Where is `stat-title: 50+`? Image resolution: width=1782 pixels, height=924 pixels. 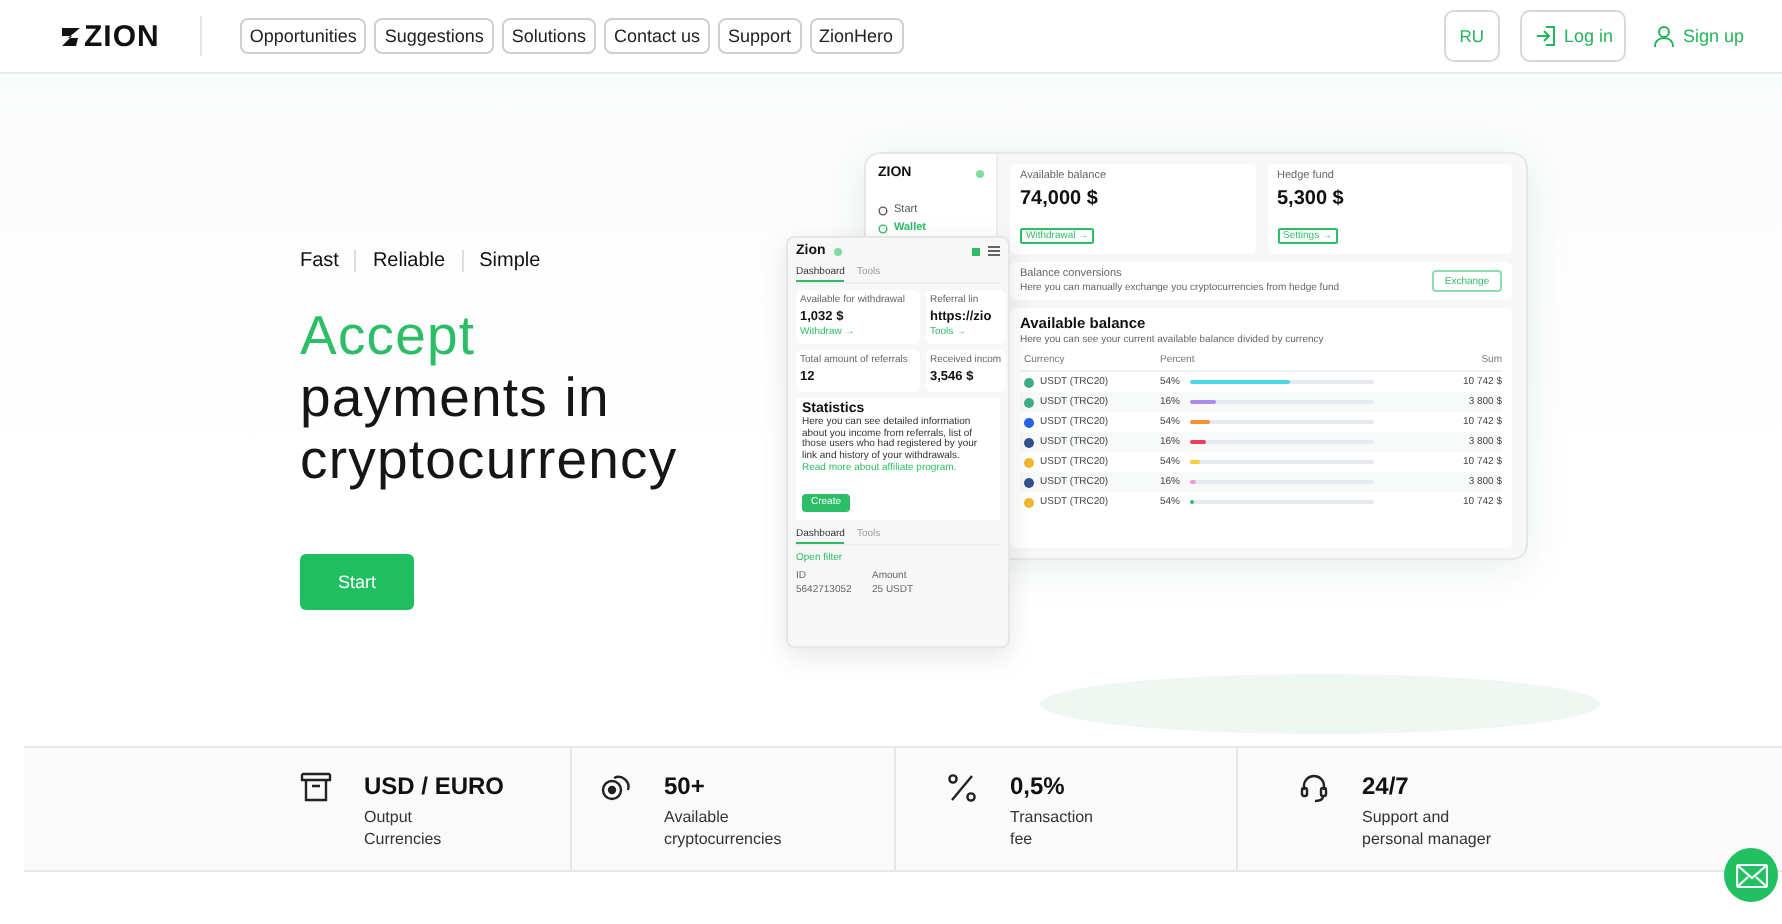
stat-title: 50+ is located at coordinates (685, 786).